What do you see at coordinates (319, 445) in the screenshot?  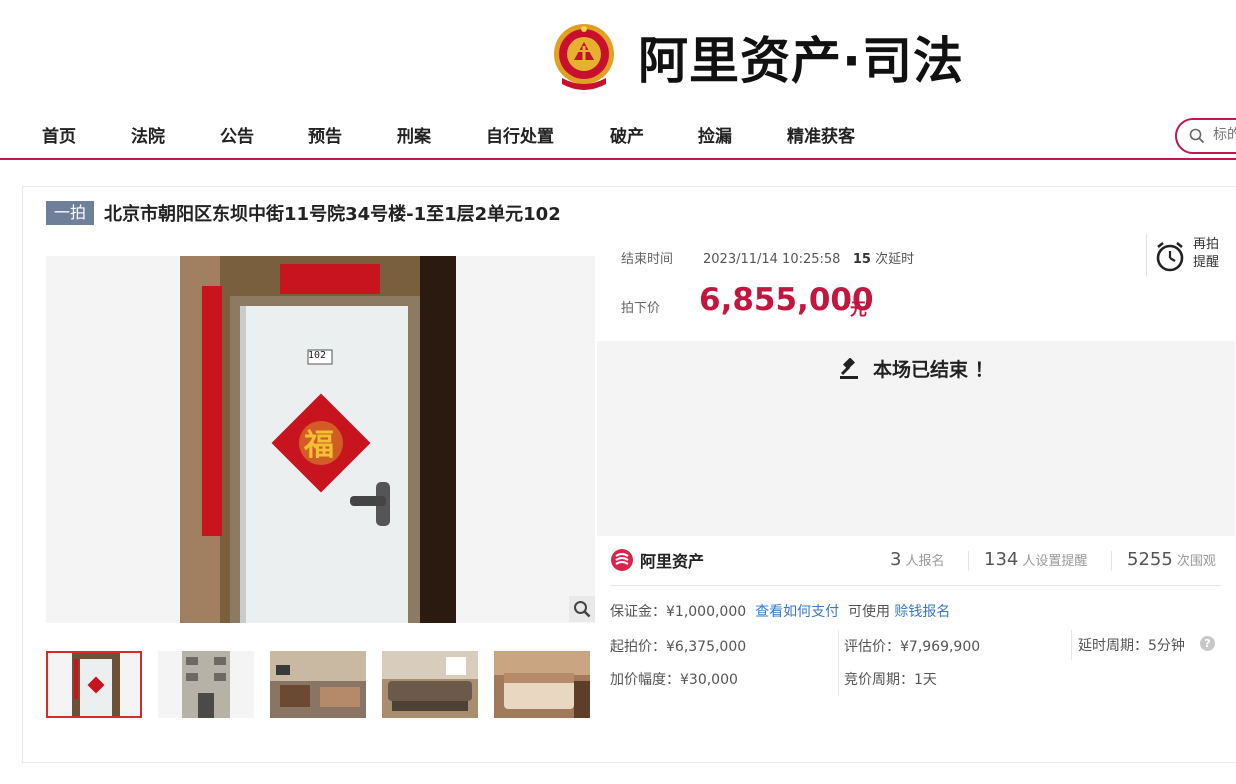 I see `fu-character: 福` at bounding box center [319, 445].